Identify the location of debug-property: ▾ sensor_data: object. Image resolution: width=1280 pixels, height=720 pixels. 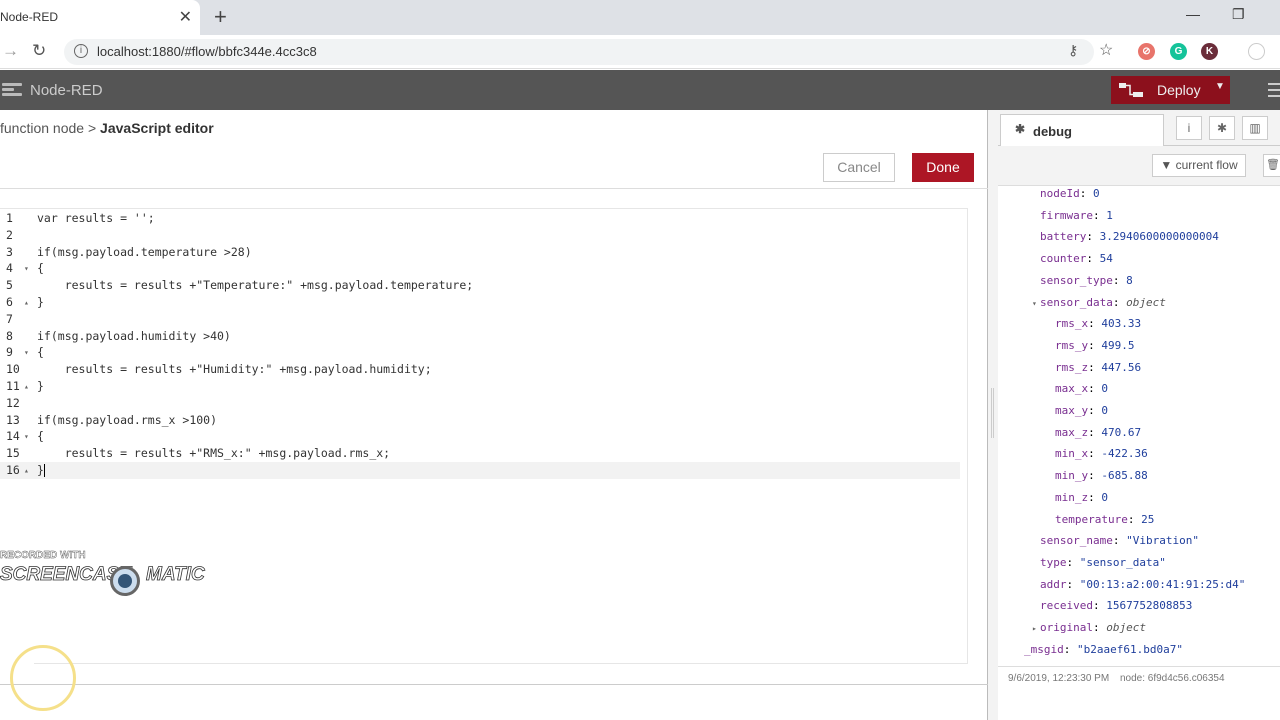
(1099, 302).